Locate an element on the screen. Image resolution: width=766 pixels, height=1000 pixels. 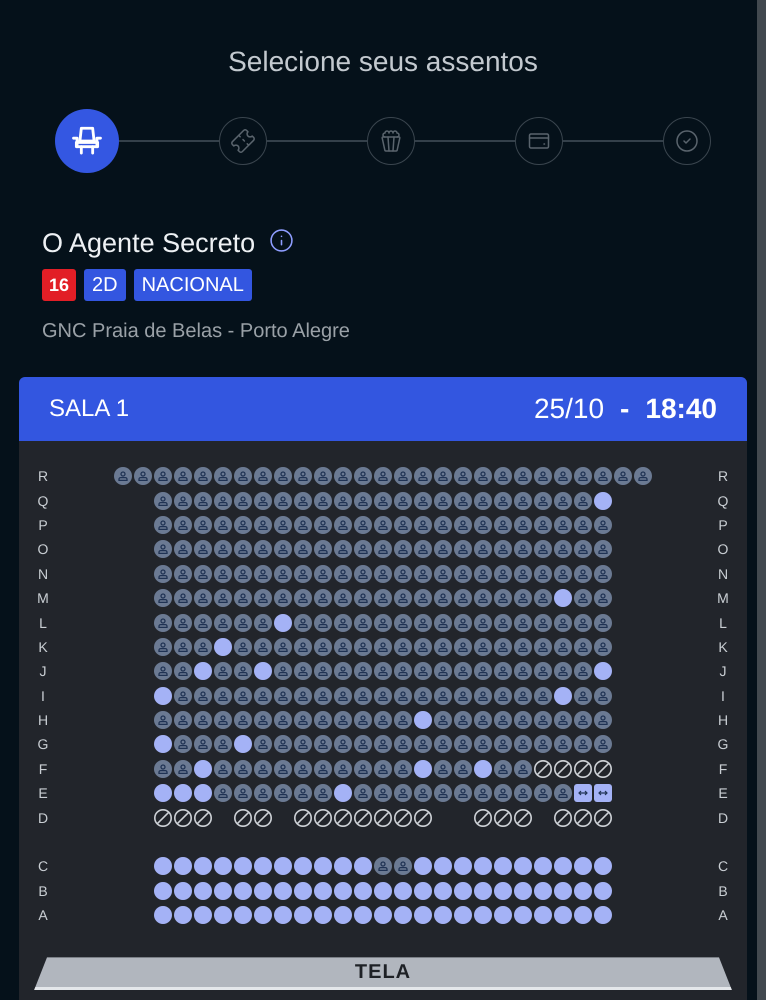
scrollbar is located at coordinates (761, 500).